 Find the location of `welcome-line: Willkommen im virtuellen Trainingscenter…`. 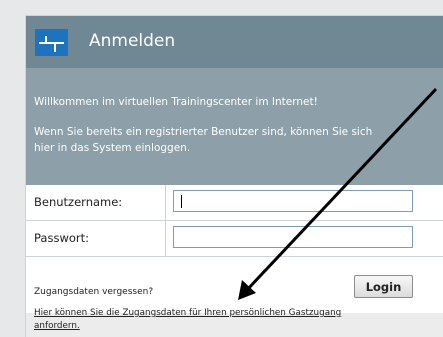

welcome-line: Willkommen im virtuellen Trainingscenter… is located at coordinates (176, 102).